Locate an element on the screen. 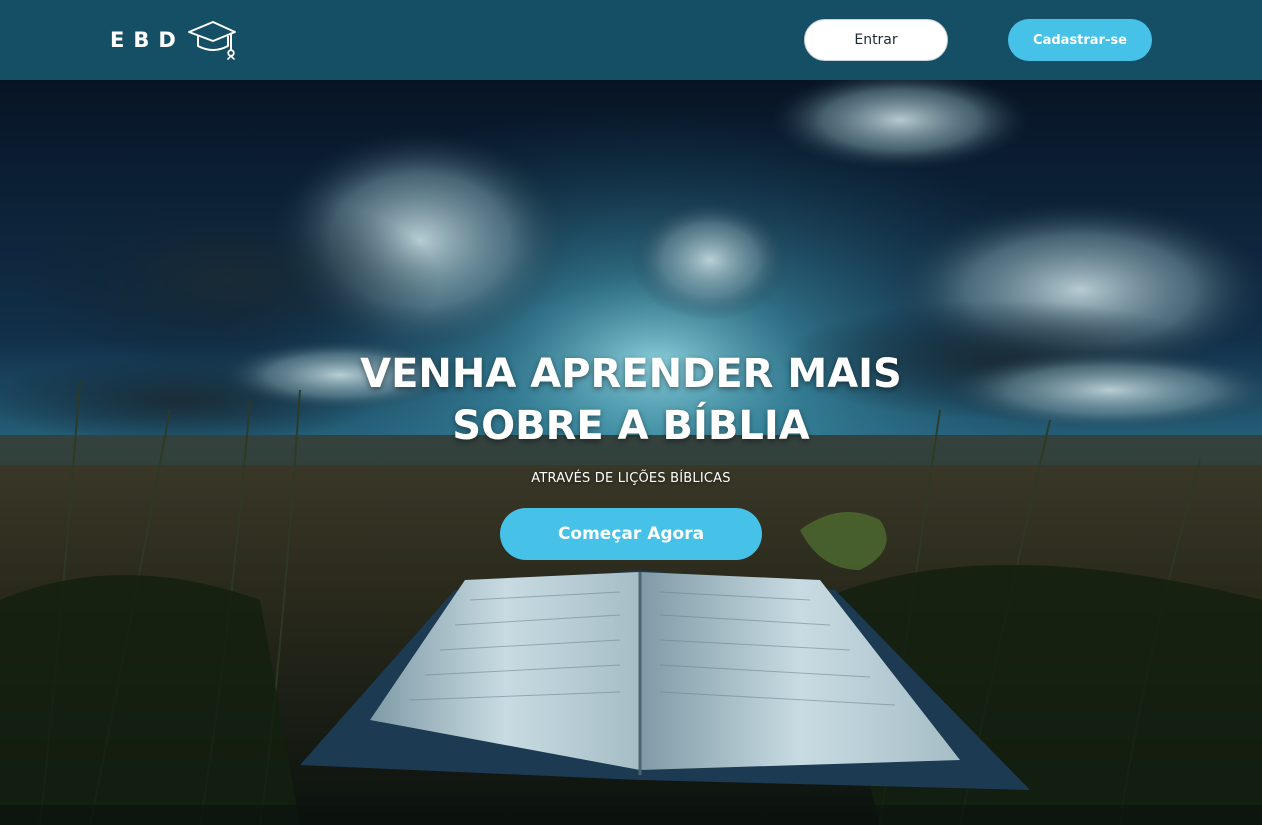  hero-subtitle: ATRAVÉS DE LIÇÕES BÍBLICAS is located at coordinates (631, 478).